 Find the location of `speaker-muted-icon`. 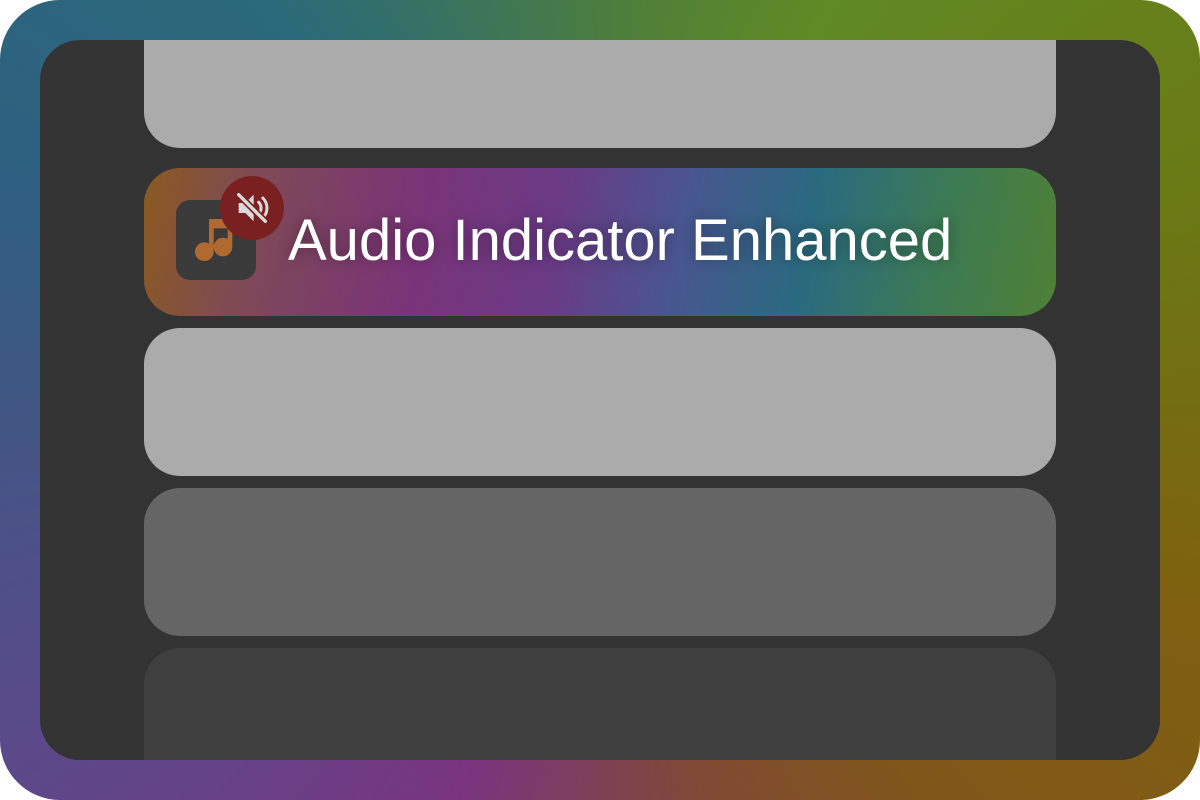

speaker-muted-icon is located at coordinates (252, 208).